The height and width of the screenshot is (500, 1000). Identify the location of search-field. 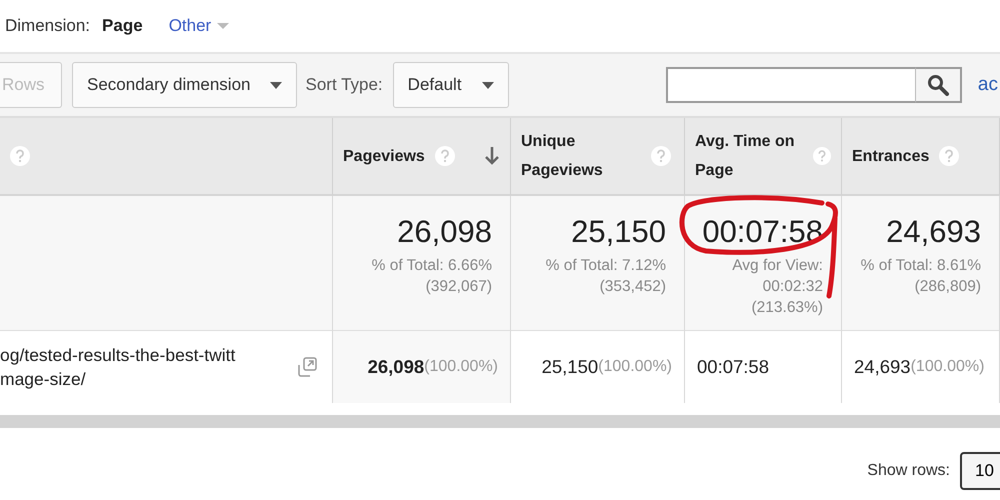
(791, 85).